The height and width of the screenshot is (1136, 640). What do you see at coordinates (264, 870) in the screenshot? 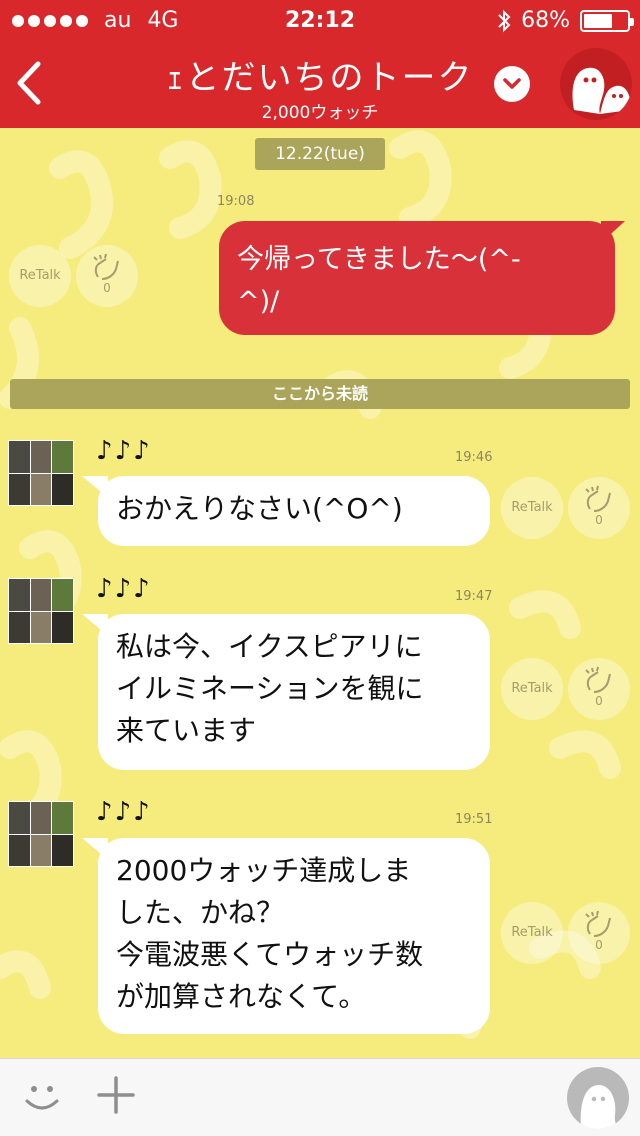
I see `message-text-line: 2000ウォッチ達成しま` at bounding box center [264, 870].